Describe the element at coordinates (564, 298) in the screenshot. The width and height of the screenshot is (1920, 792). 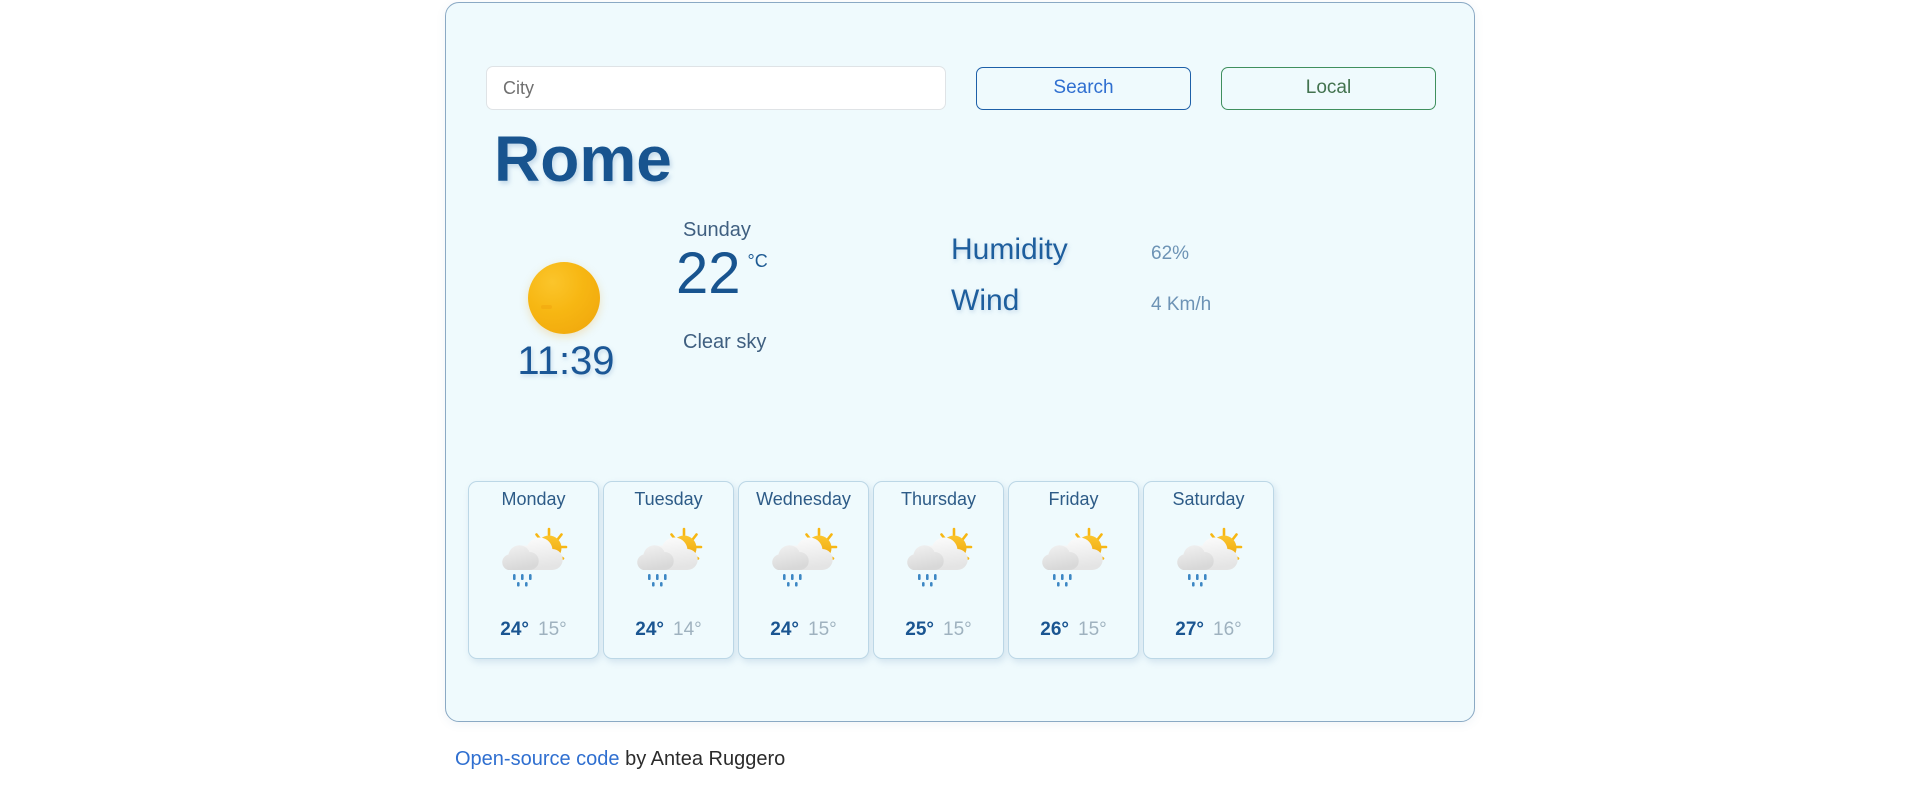
I see `sun-icon` at that location.